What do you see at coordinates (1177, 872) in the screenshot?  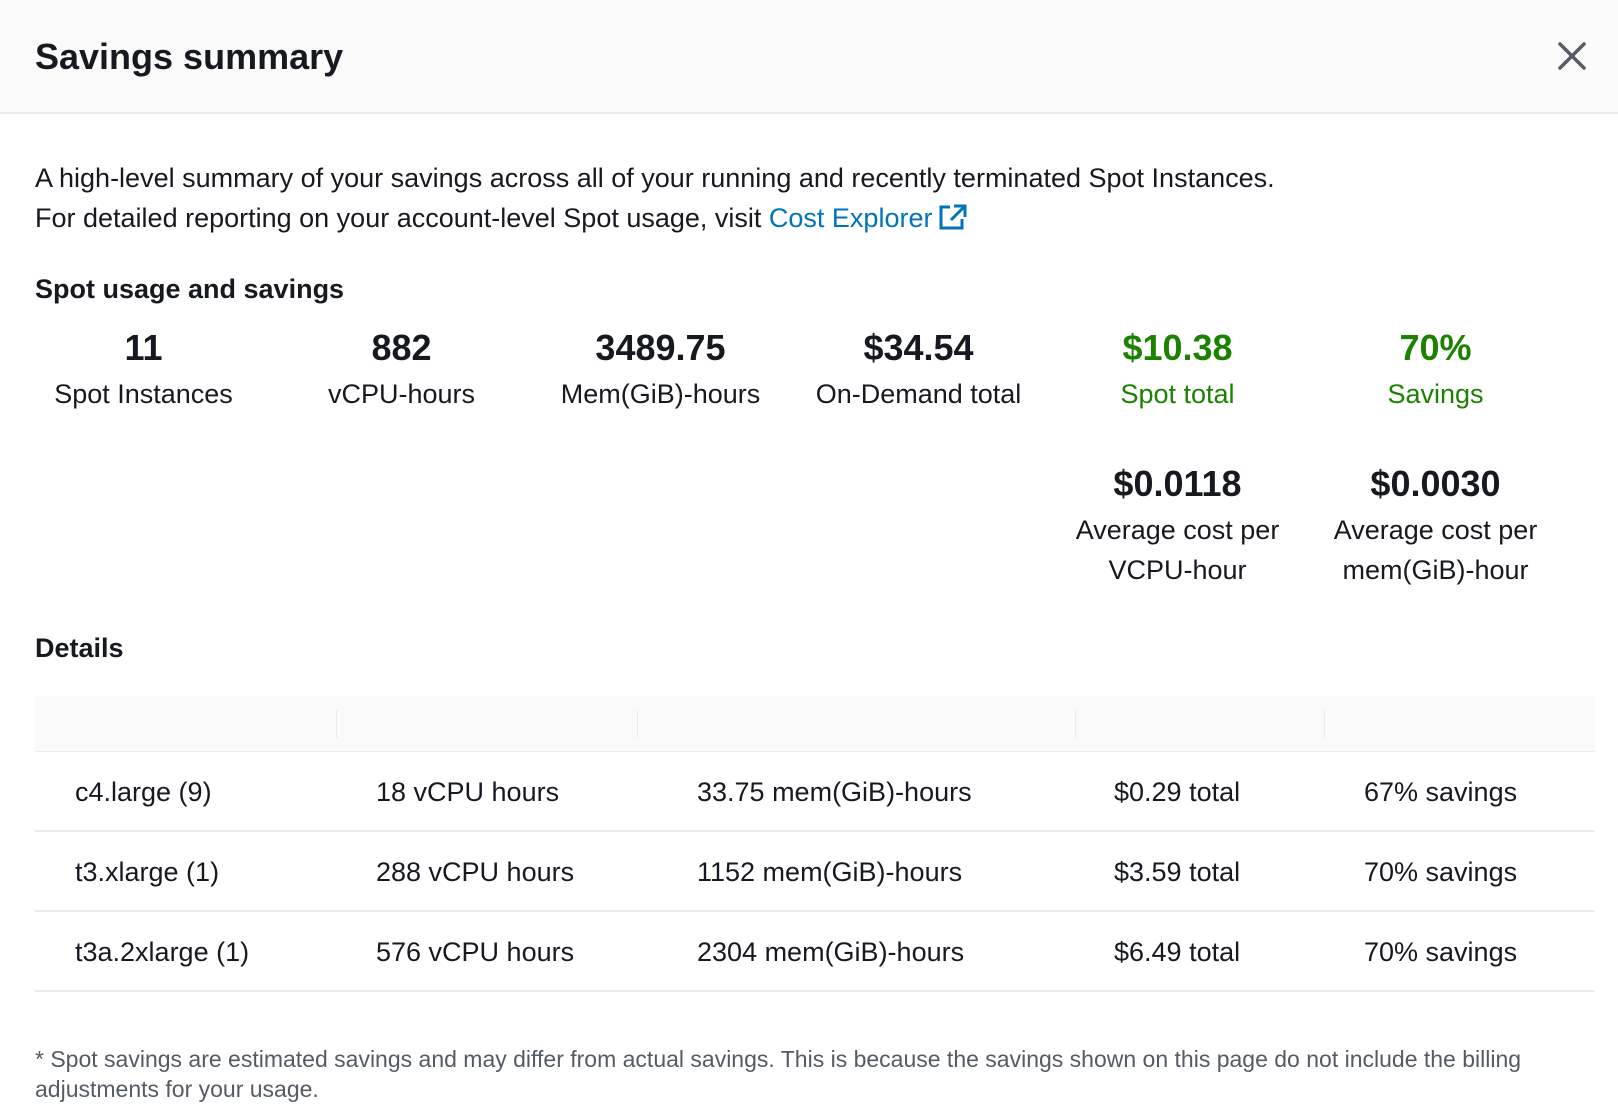 I see `cell-total: $3.59 total` at bounding box center [1177, 872].